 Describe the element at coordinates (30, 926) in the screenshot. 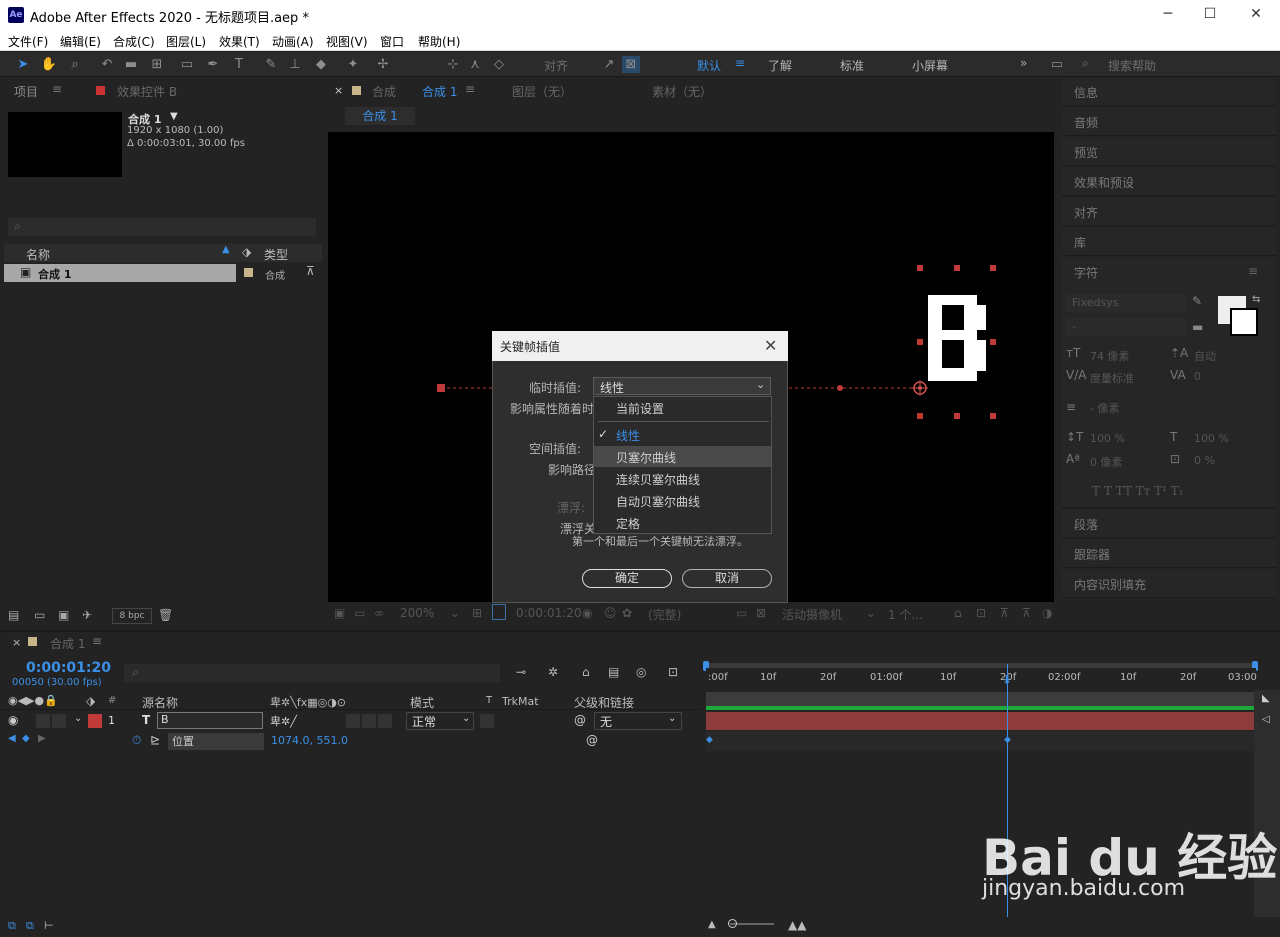

I see `modes-pane-icon: ⧉` at that location.